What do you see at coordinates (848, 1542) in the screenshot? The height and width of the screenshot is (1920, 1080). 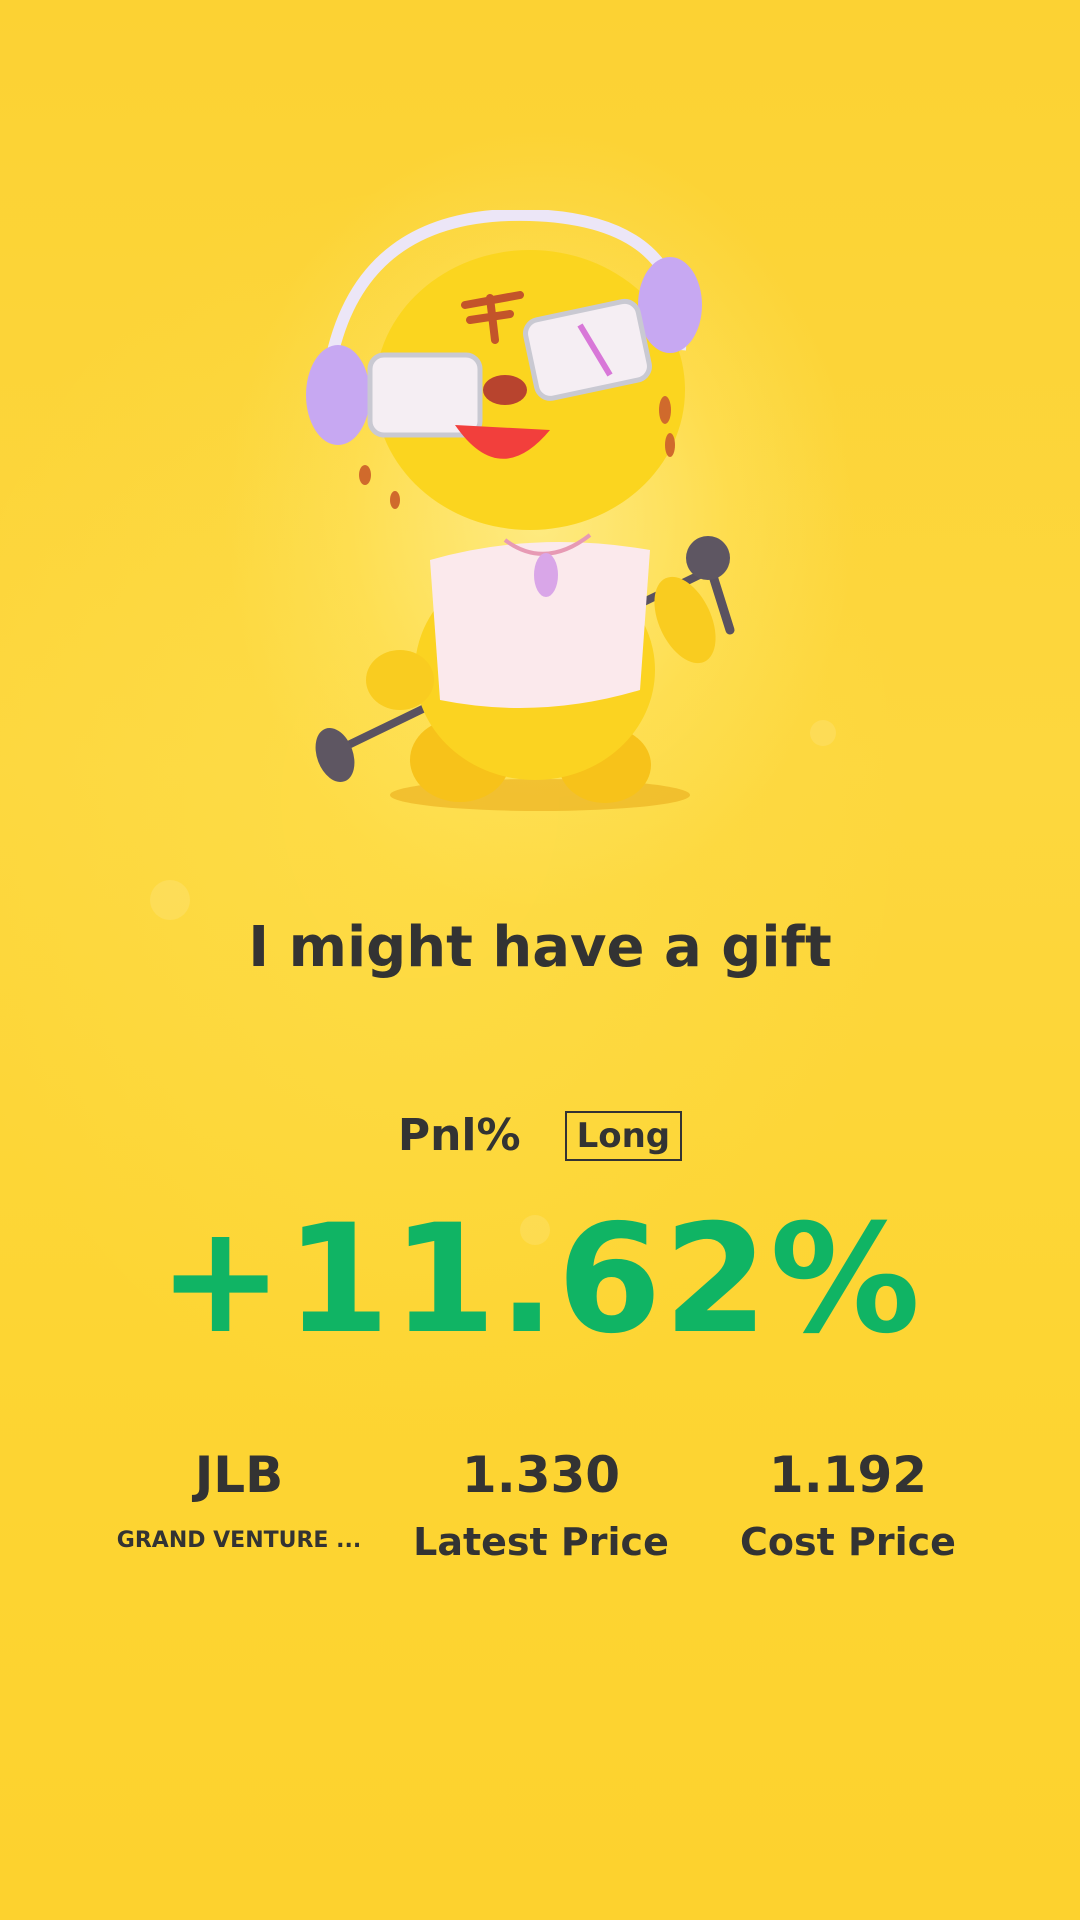 I see `cost-price-label: Cost Price` at bounding box center [848, 1542].